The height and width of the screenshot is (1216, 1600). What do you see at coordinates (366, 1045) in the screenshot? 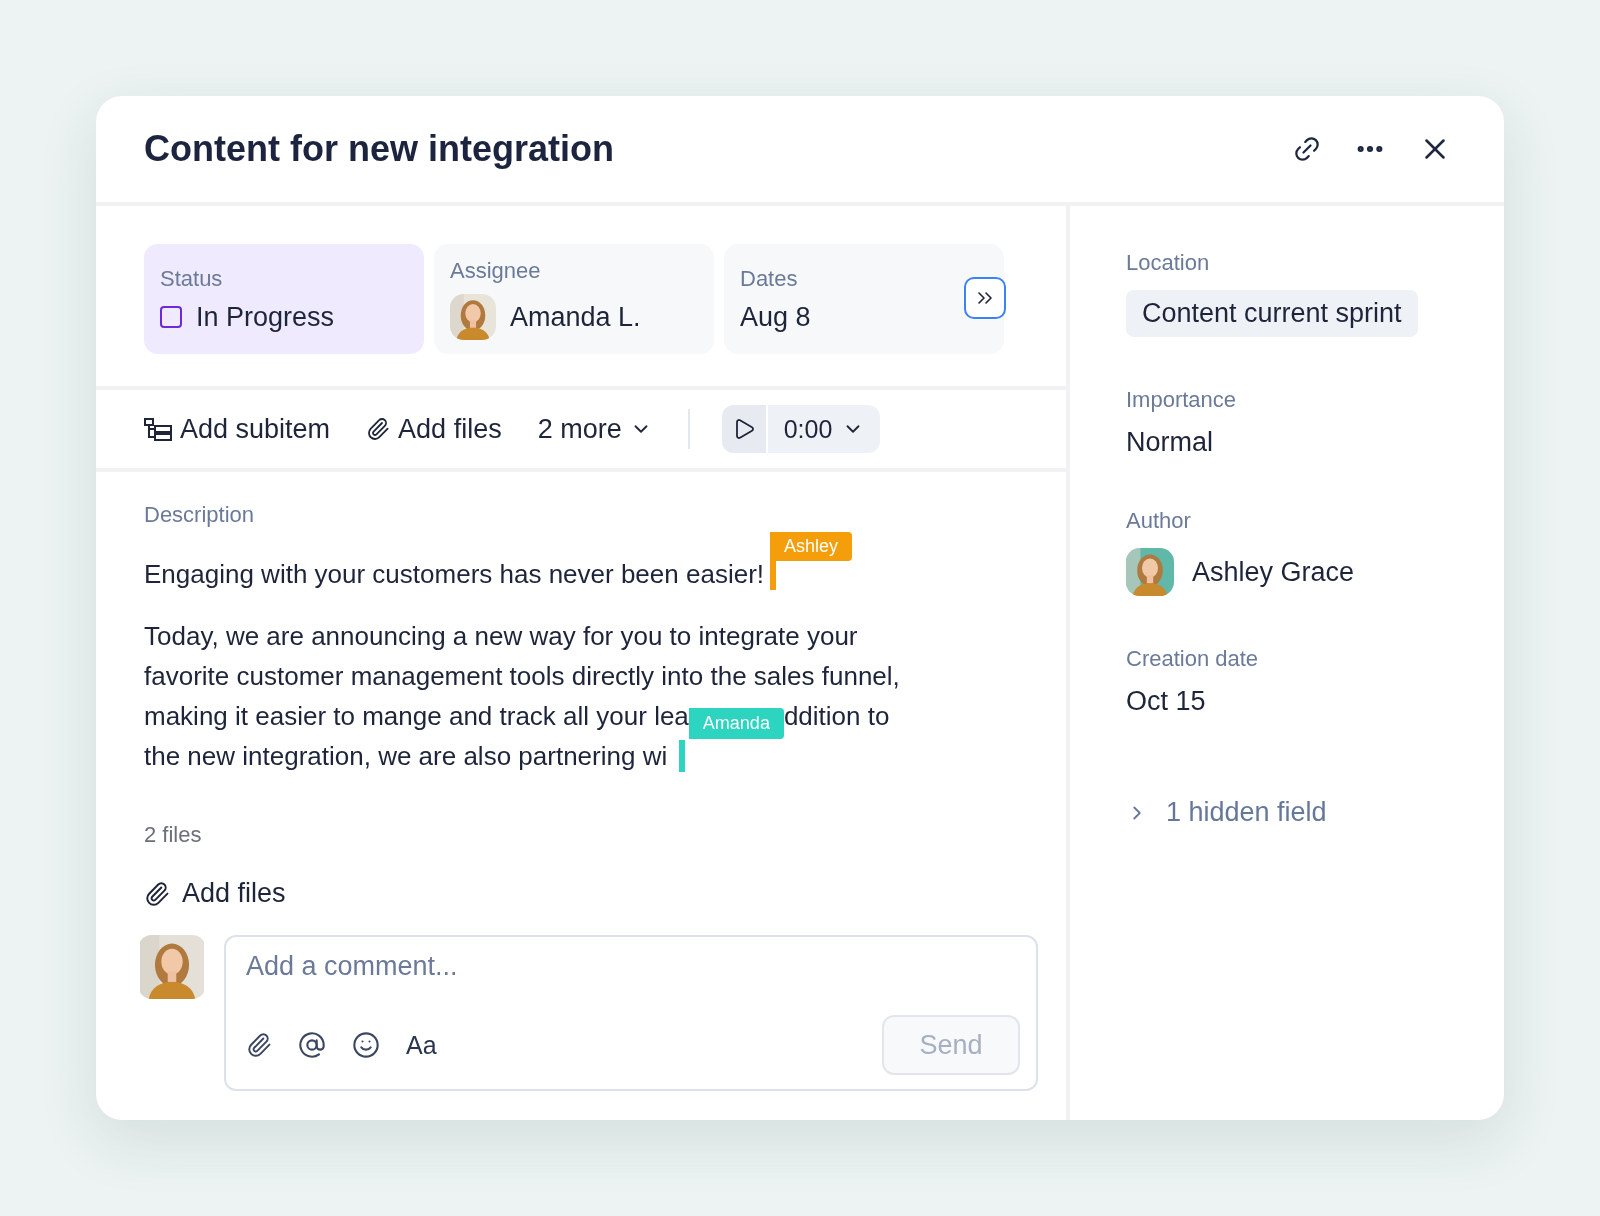
I see `smile-icon` at bounding box center [366, 1045].